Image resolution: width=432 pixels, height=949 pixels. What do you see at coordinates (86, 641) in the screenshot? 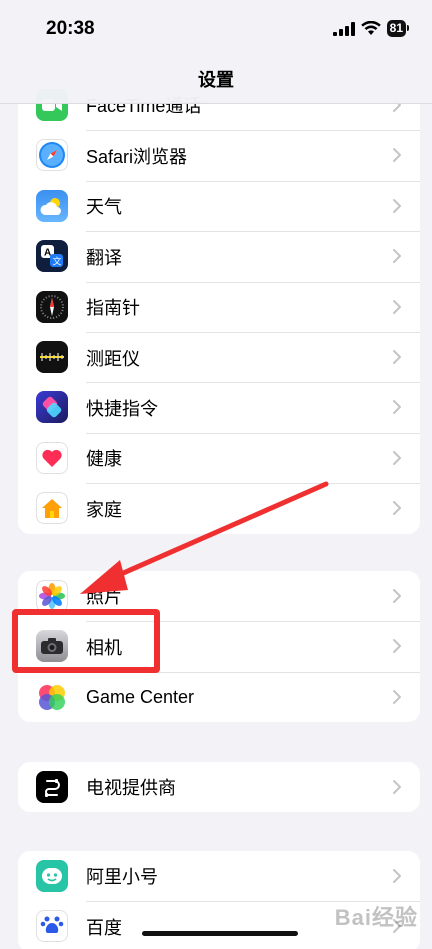
I see `annotation-highlight-box` at bounding box center [86, 641].